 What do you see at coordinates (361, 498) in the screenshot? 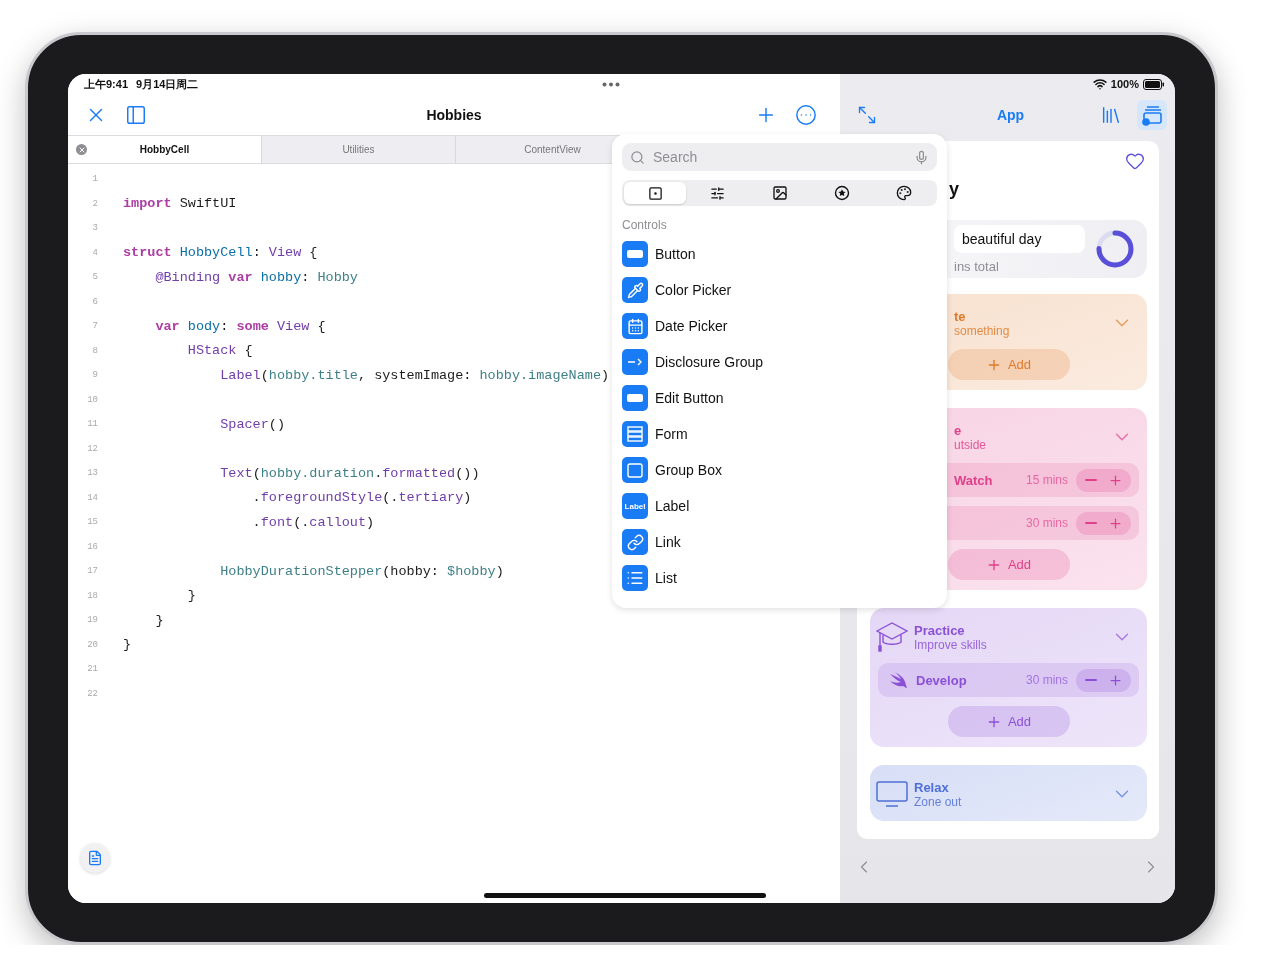
I see `code-line: .foregroundStyle(.tertiary)` at bounding box center [361, 498].